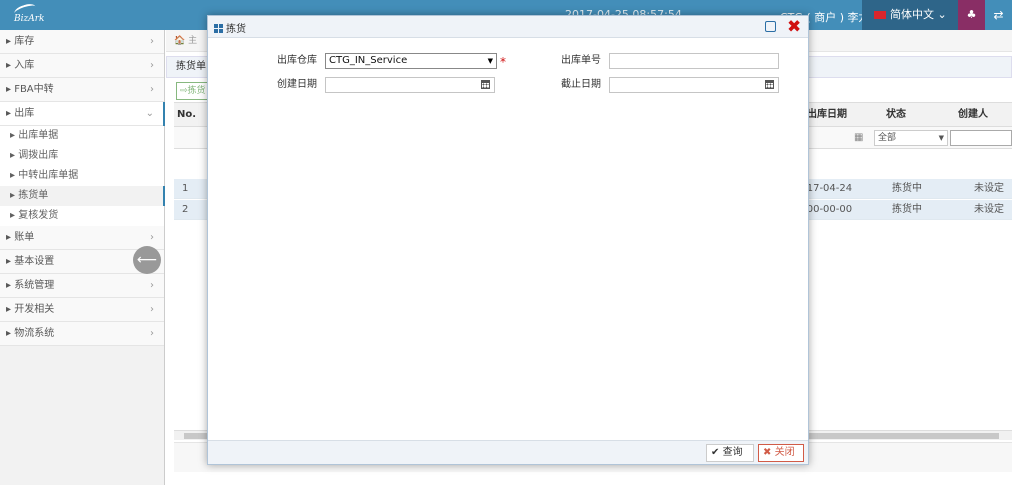 This screenshot has width=1012, height=485. I want to click on calendar-icon: ▦, so click(858, 138).